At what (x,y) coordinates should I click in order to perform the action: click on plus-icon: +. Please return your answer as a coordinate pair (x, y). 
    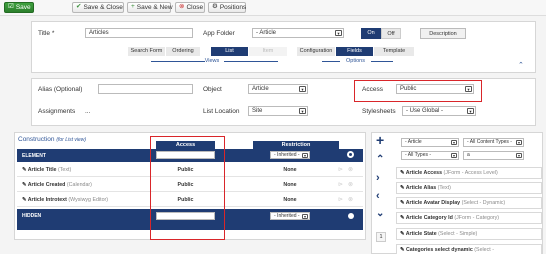
    Looking at the image, I should click on (133, 7).